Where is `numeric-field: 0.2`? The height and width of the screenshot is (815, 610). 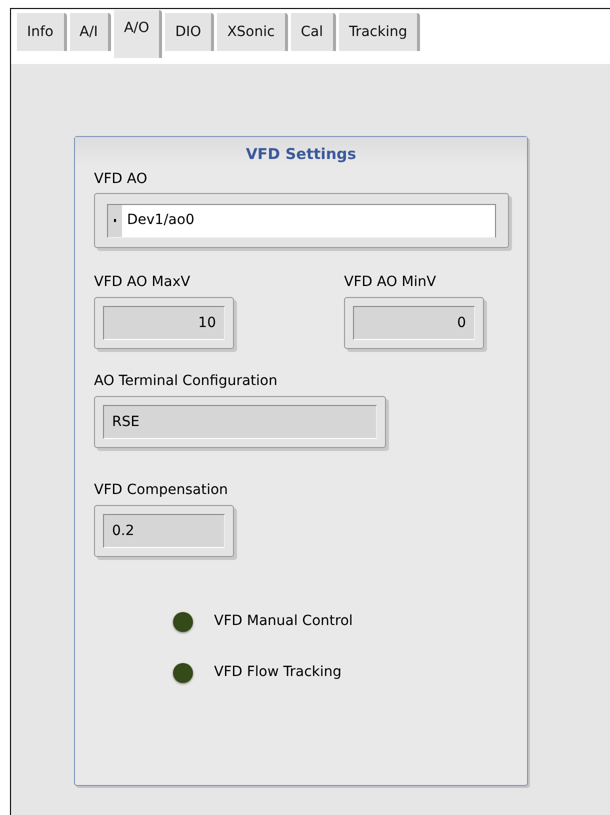 numeric-field: 0.2 is located at coordinates (164, 531).